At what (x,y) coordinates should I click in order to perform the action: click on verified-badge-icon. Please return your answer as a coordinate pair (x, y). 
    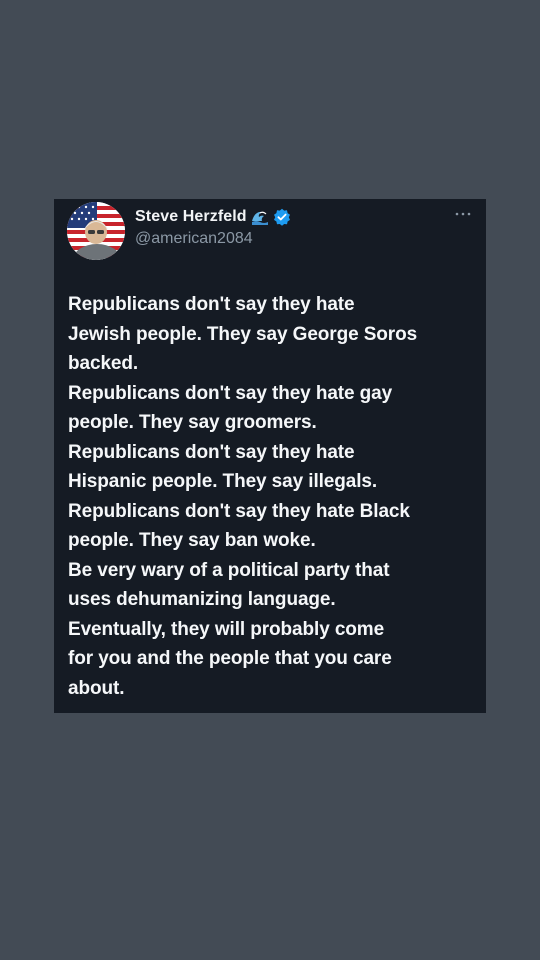
    Looking at the image, I should click on (282, 217).